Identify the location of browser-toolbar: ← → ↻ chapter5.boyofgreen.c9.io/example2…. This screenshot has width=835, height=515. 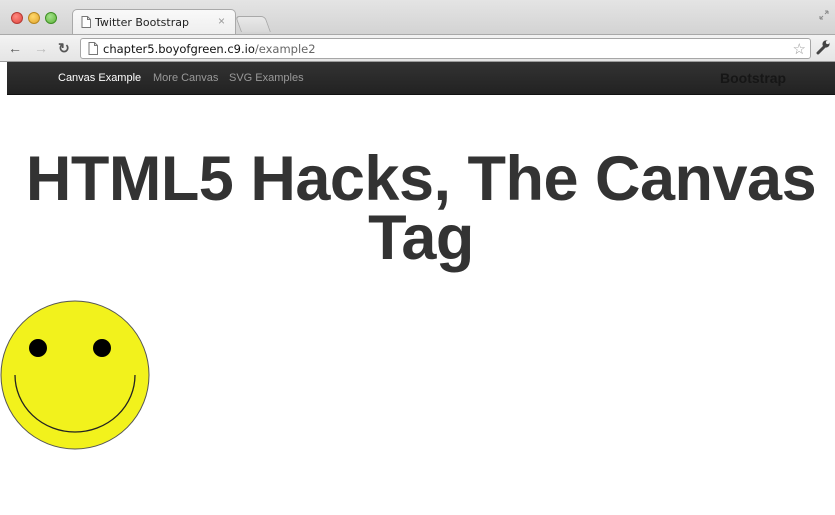
(417, 48).